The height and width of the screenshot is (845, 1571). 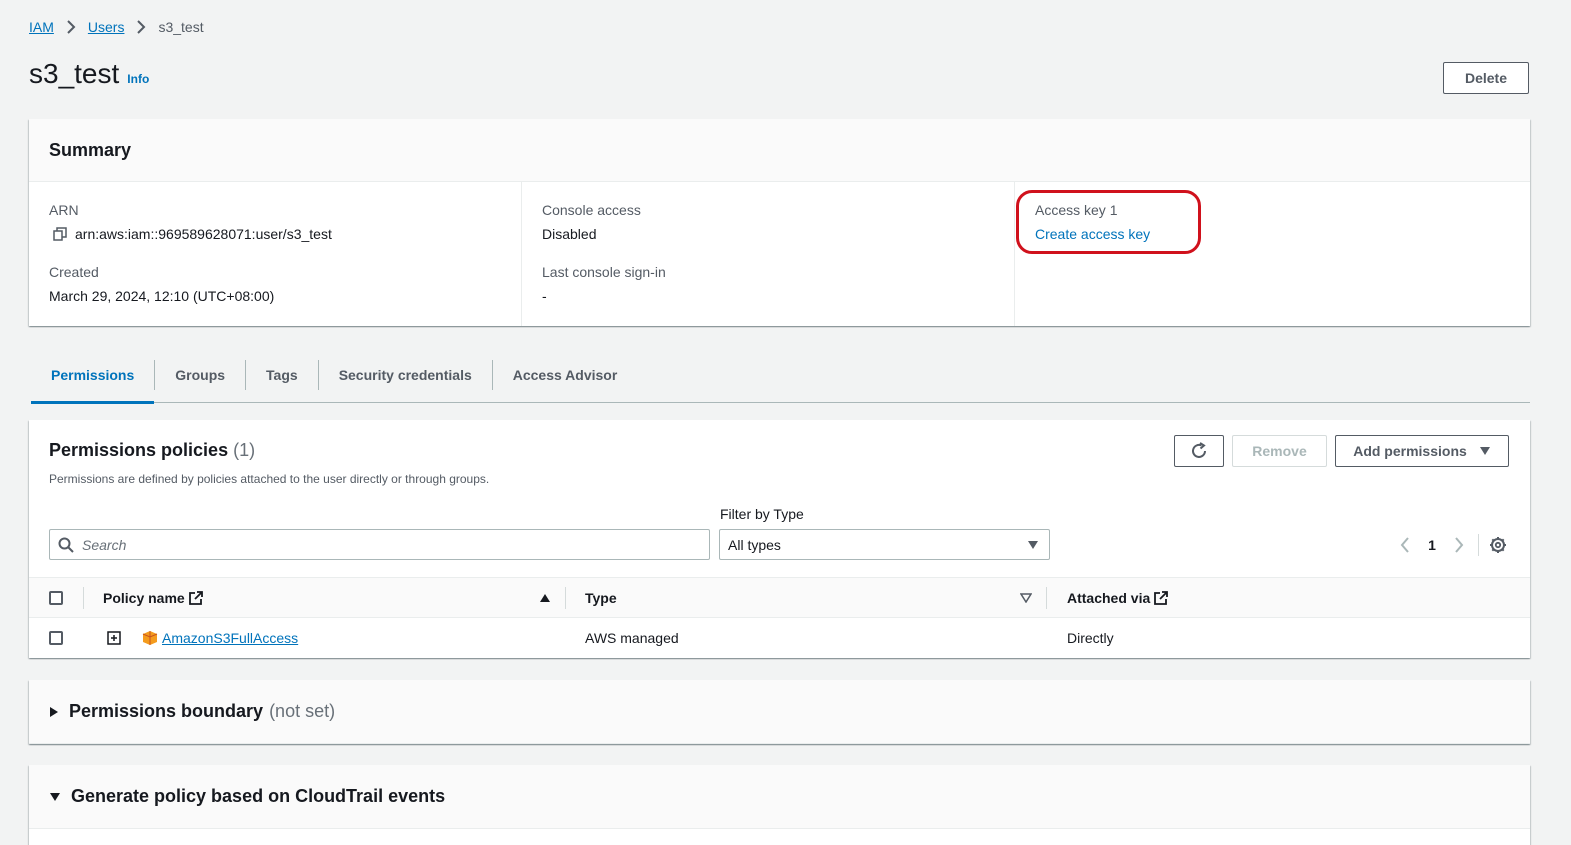 I want to click on tab-groups: Groups, so click(x=200, y=375).